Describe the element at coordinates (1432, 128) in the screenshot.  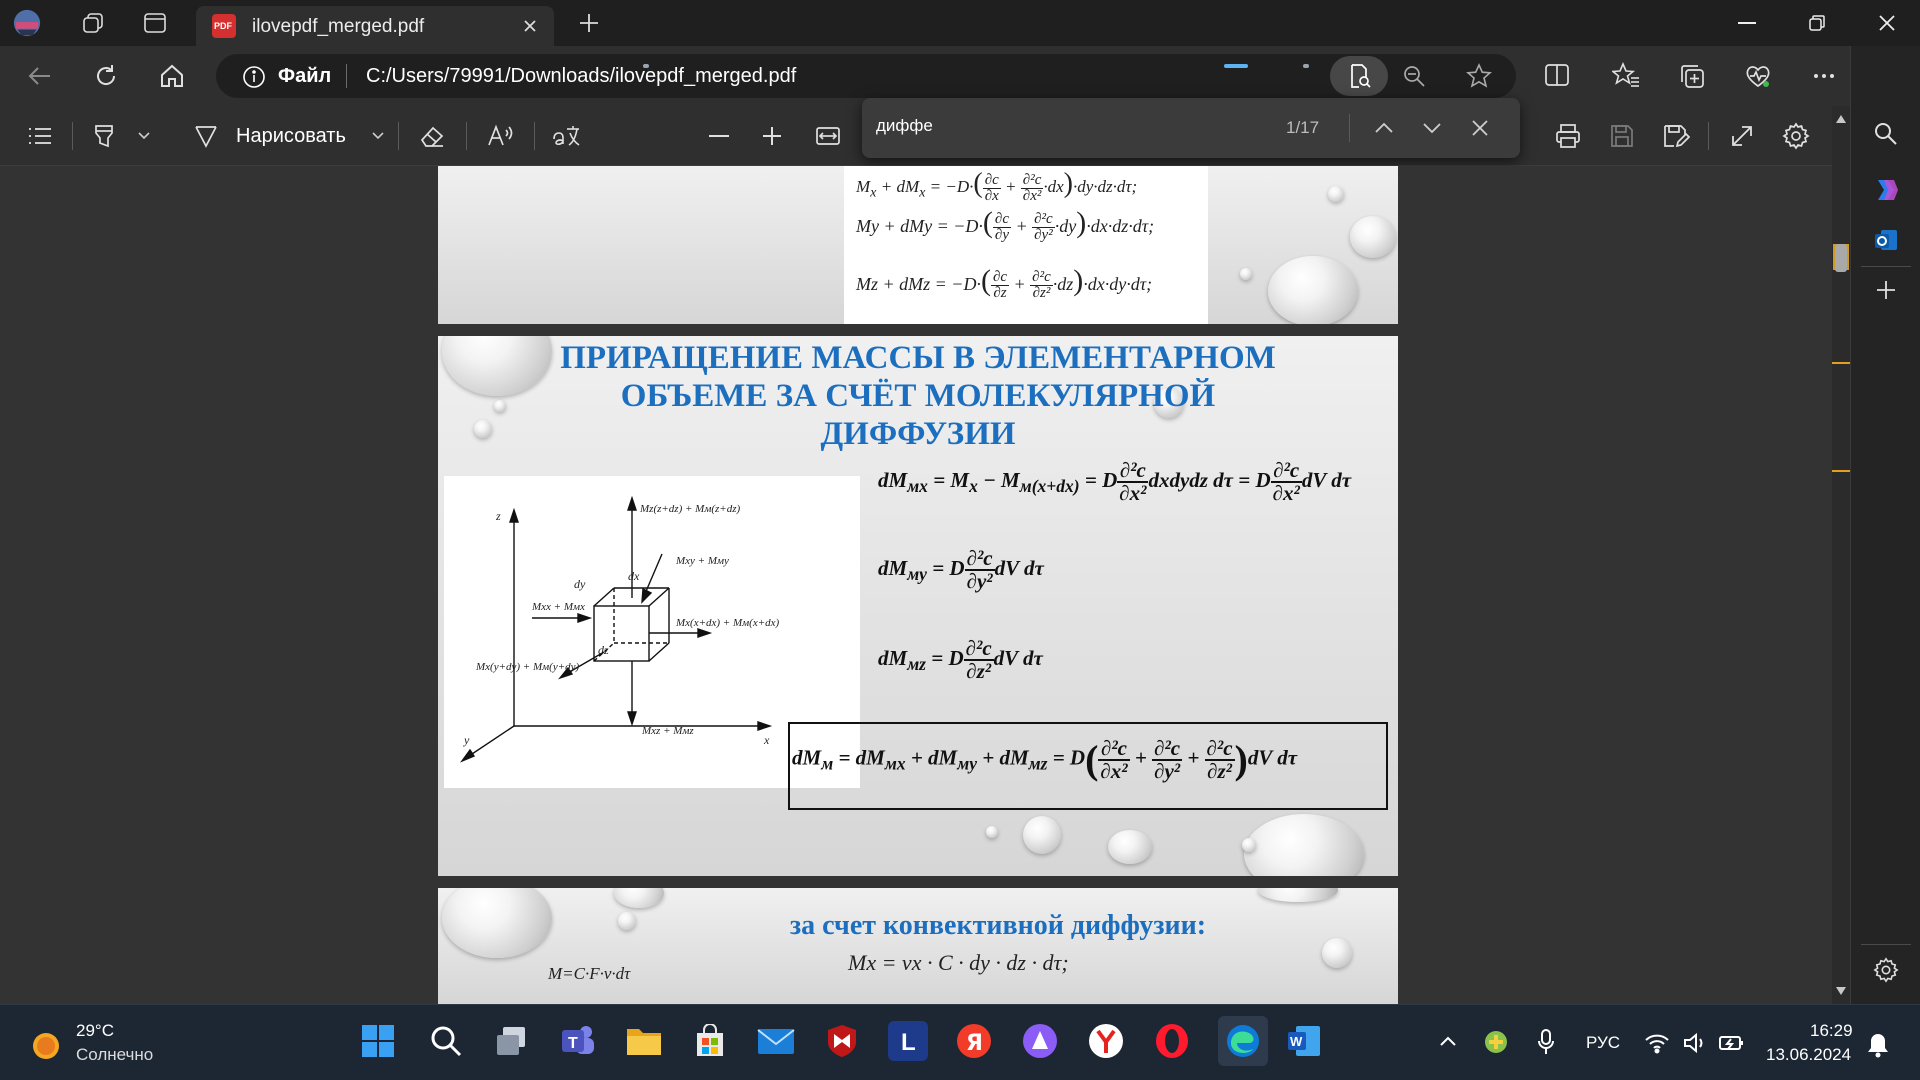
I see `find-next-icon` at that location.